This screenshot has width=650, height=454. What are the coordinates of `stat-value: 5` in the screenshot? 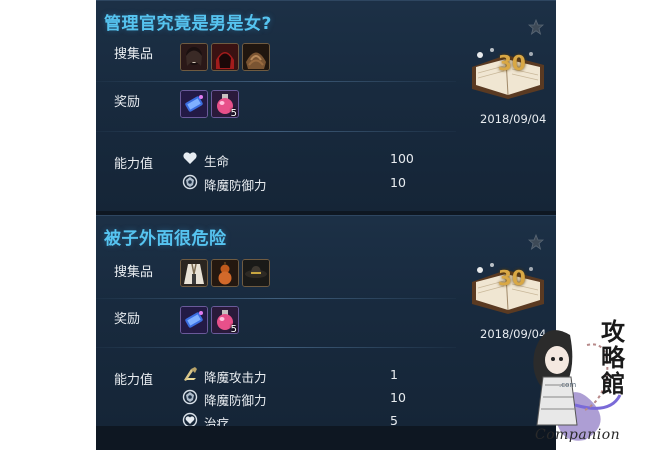 It's located at (394, 419).